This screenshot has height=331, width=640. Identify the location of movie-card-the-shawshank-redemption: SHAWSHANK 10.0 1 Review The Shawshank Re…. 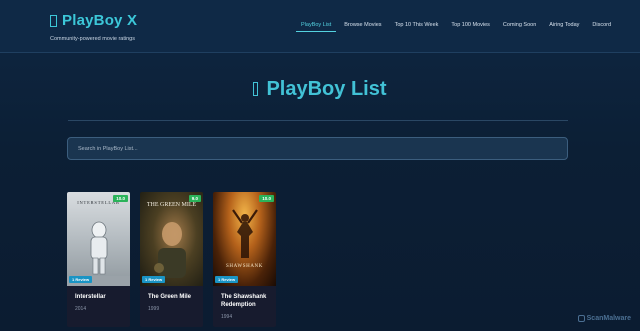
(244, 259).